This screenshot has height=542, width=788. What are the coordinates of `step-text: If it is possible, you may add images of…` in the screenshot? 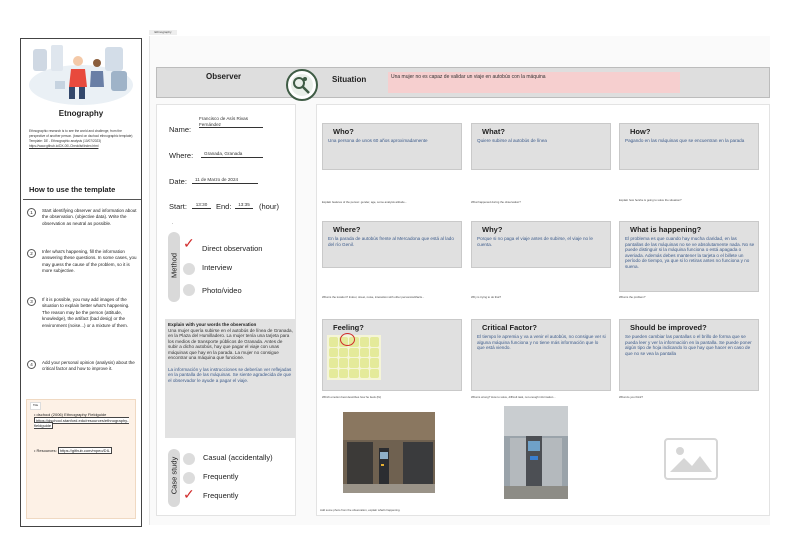 It's located at (86, 312).